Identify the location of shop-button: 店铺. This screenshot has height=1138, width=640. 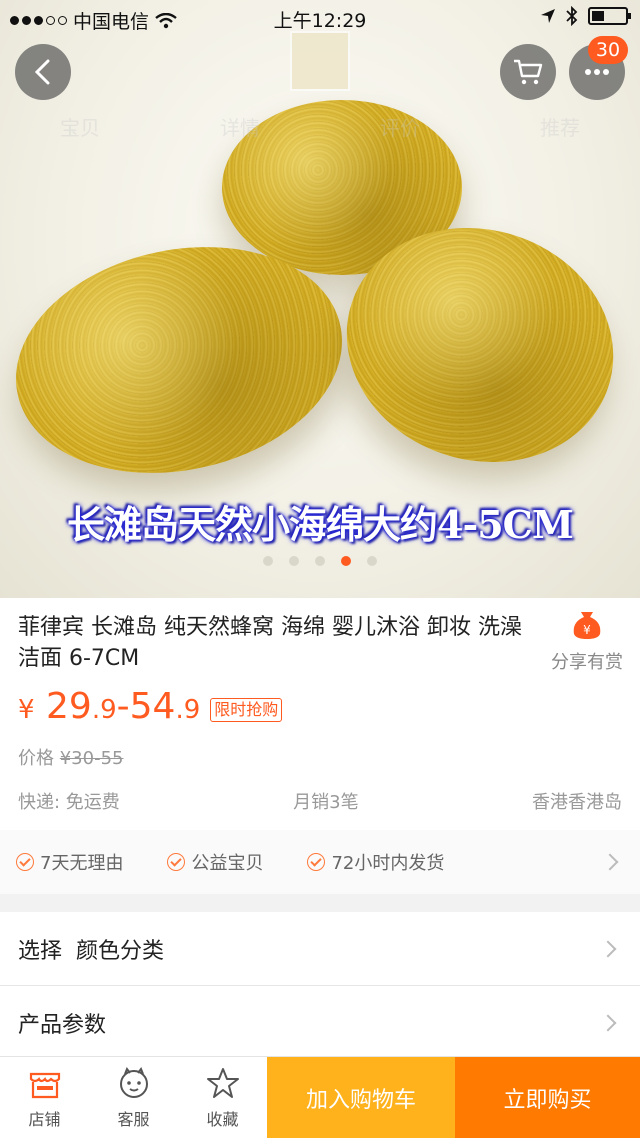
(44, 1097).